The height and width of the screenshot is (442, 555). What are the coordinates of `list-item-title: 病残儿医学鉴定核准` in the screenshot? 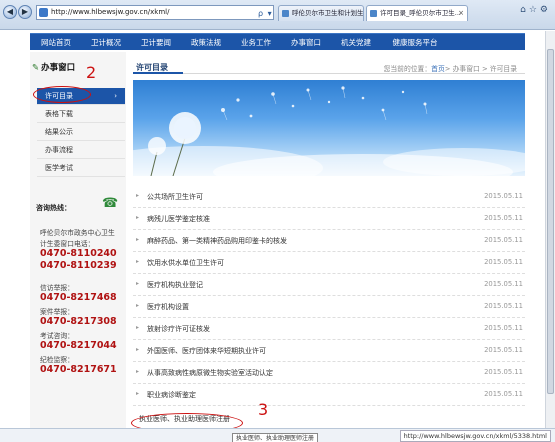 It's located at (178, 219).